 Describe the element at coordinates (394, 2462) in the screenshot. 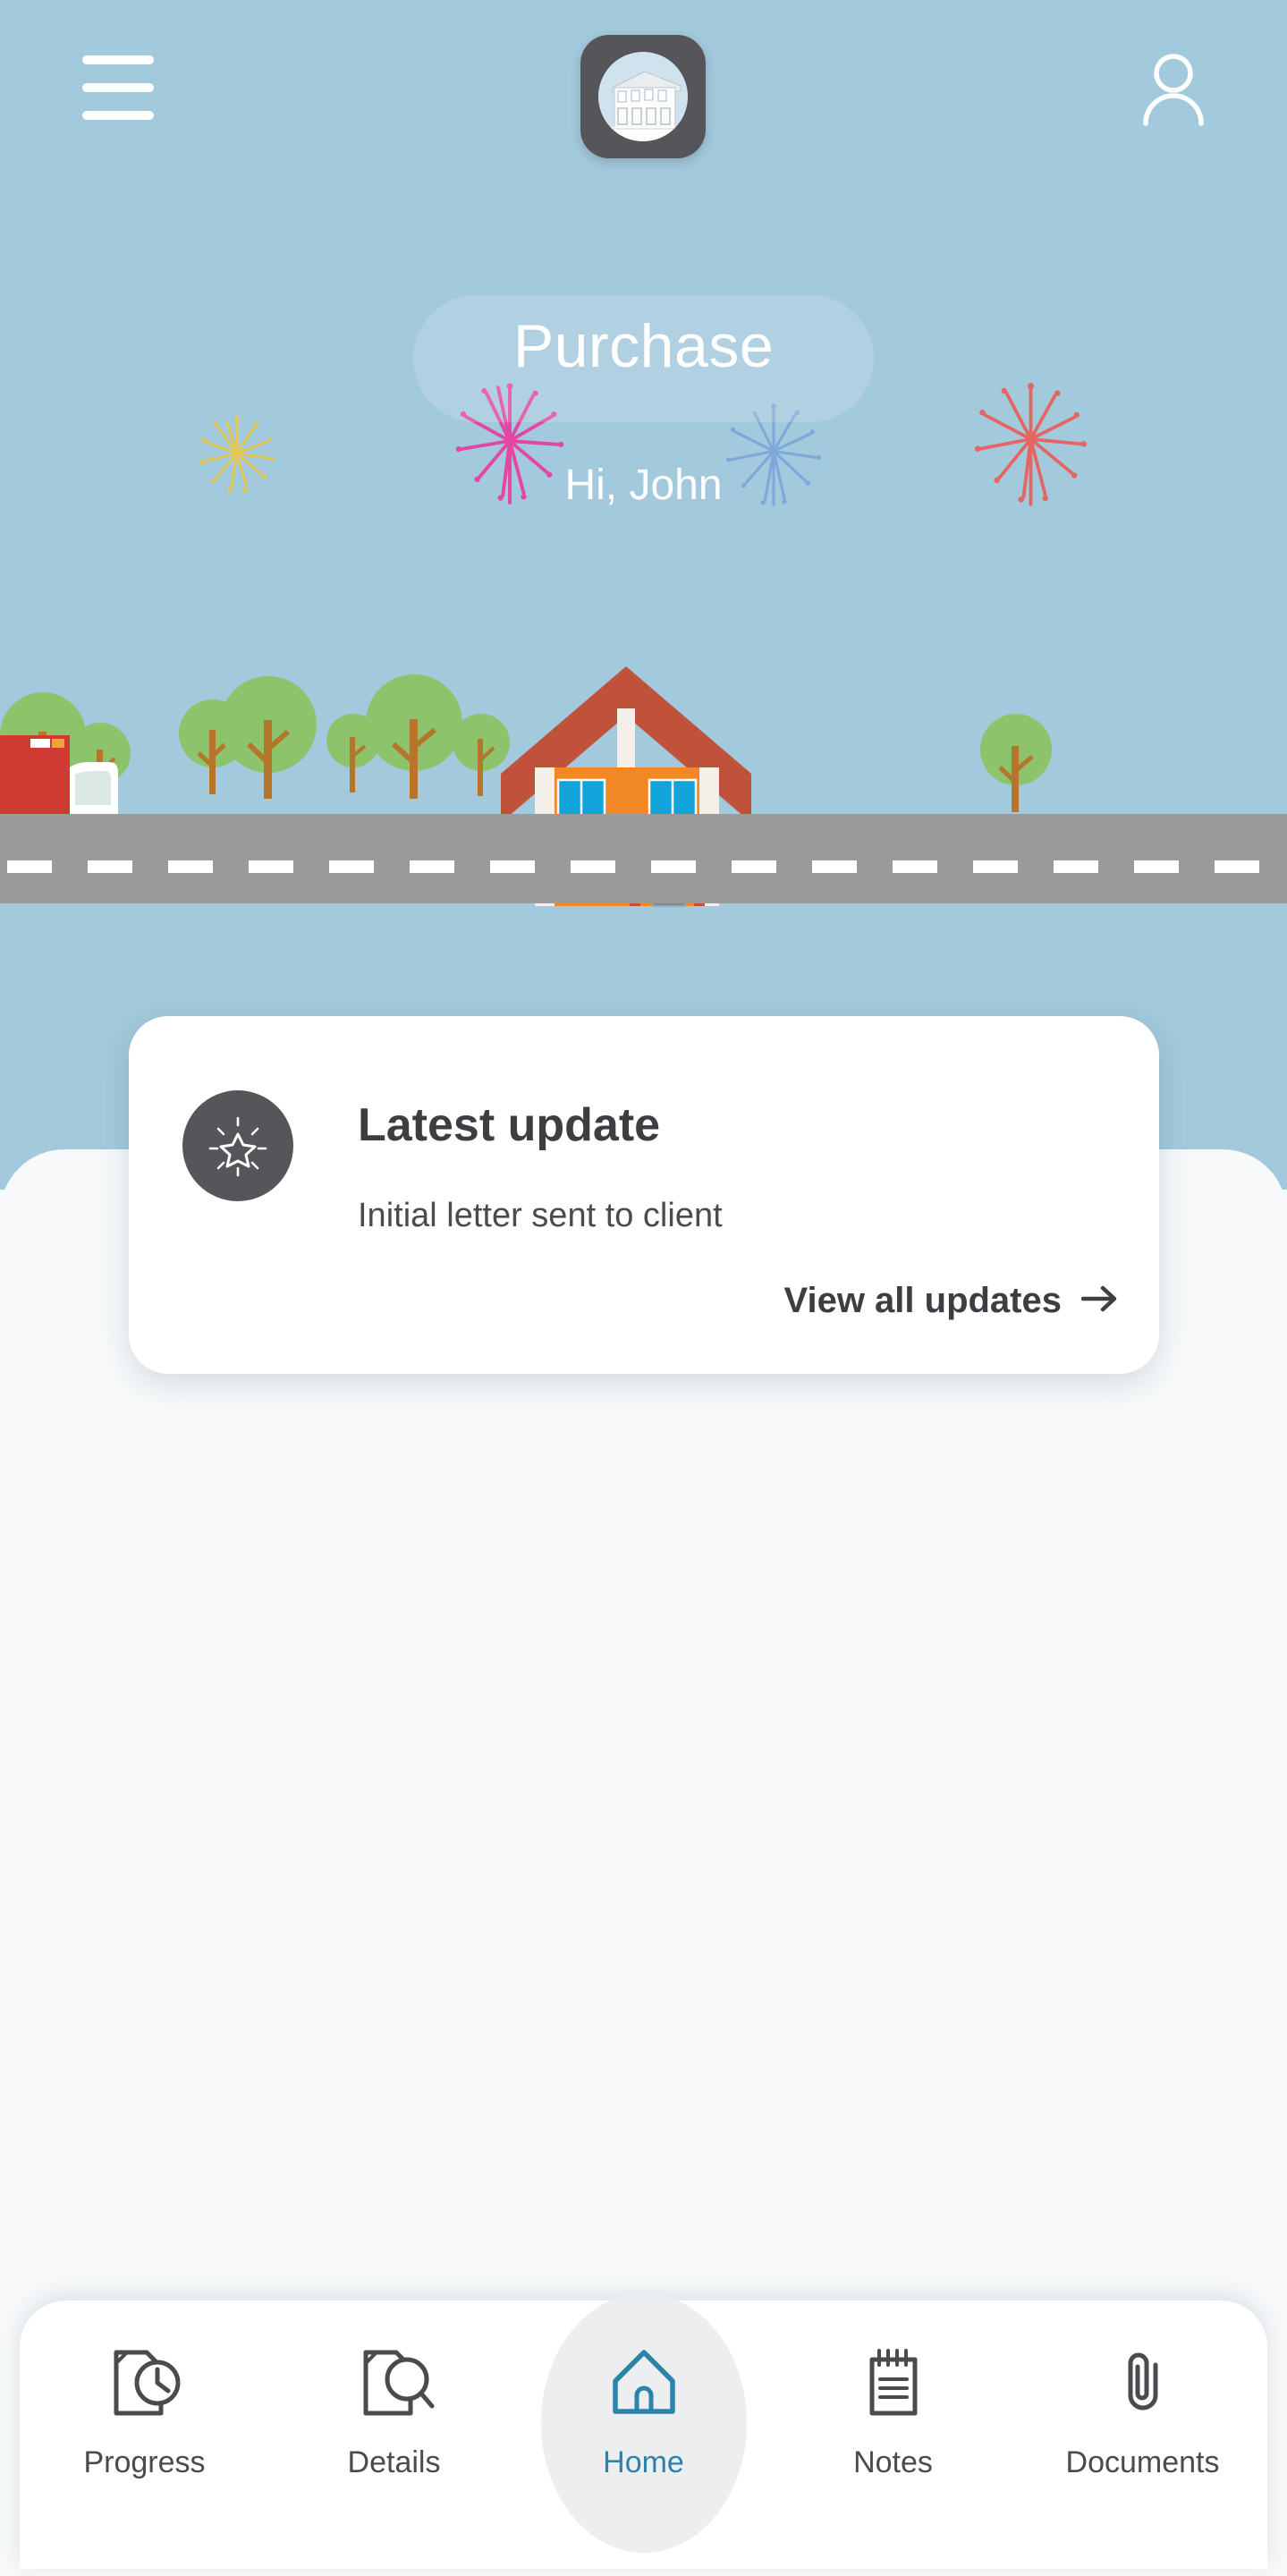

I see `nav-label-details: Details` at that location.